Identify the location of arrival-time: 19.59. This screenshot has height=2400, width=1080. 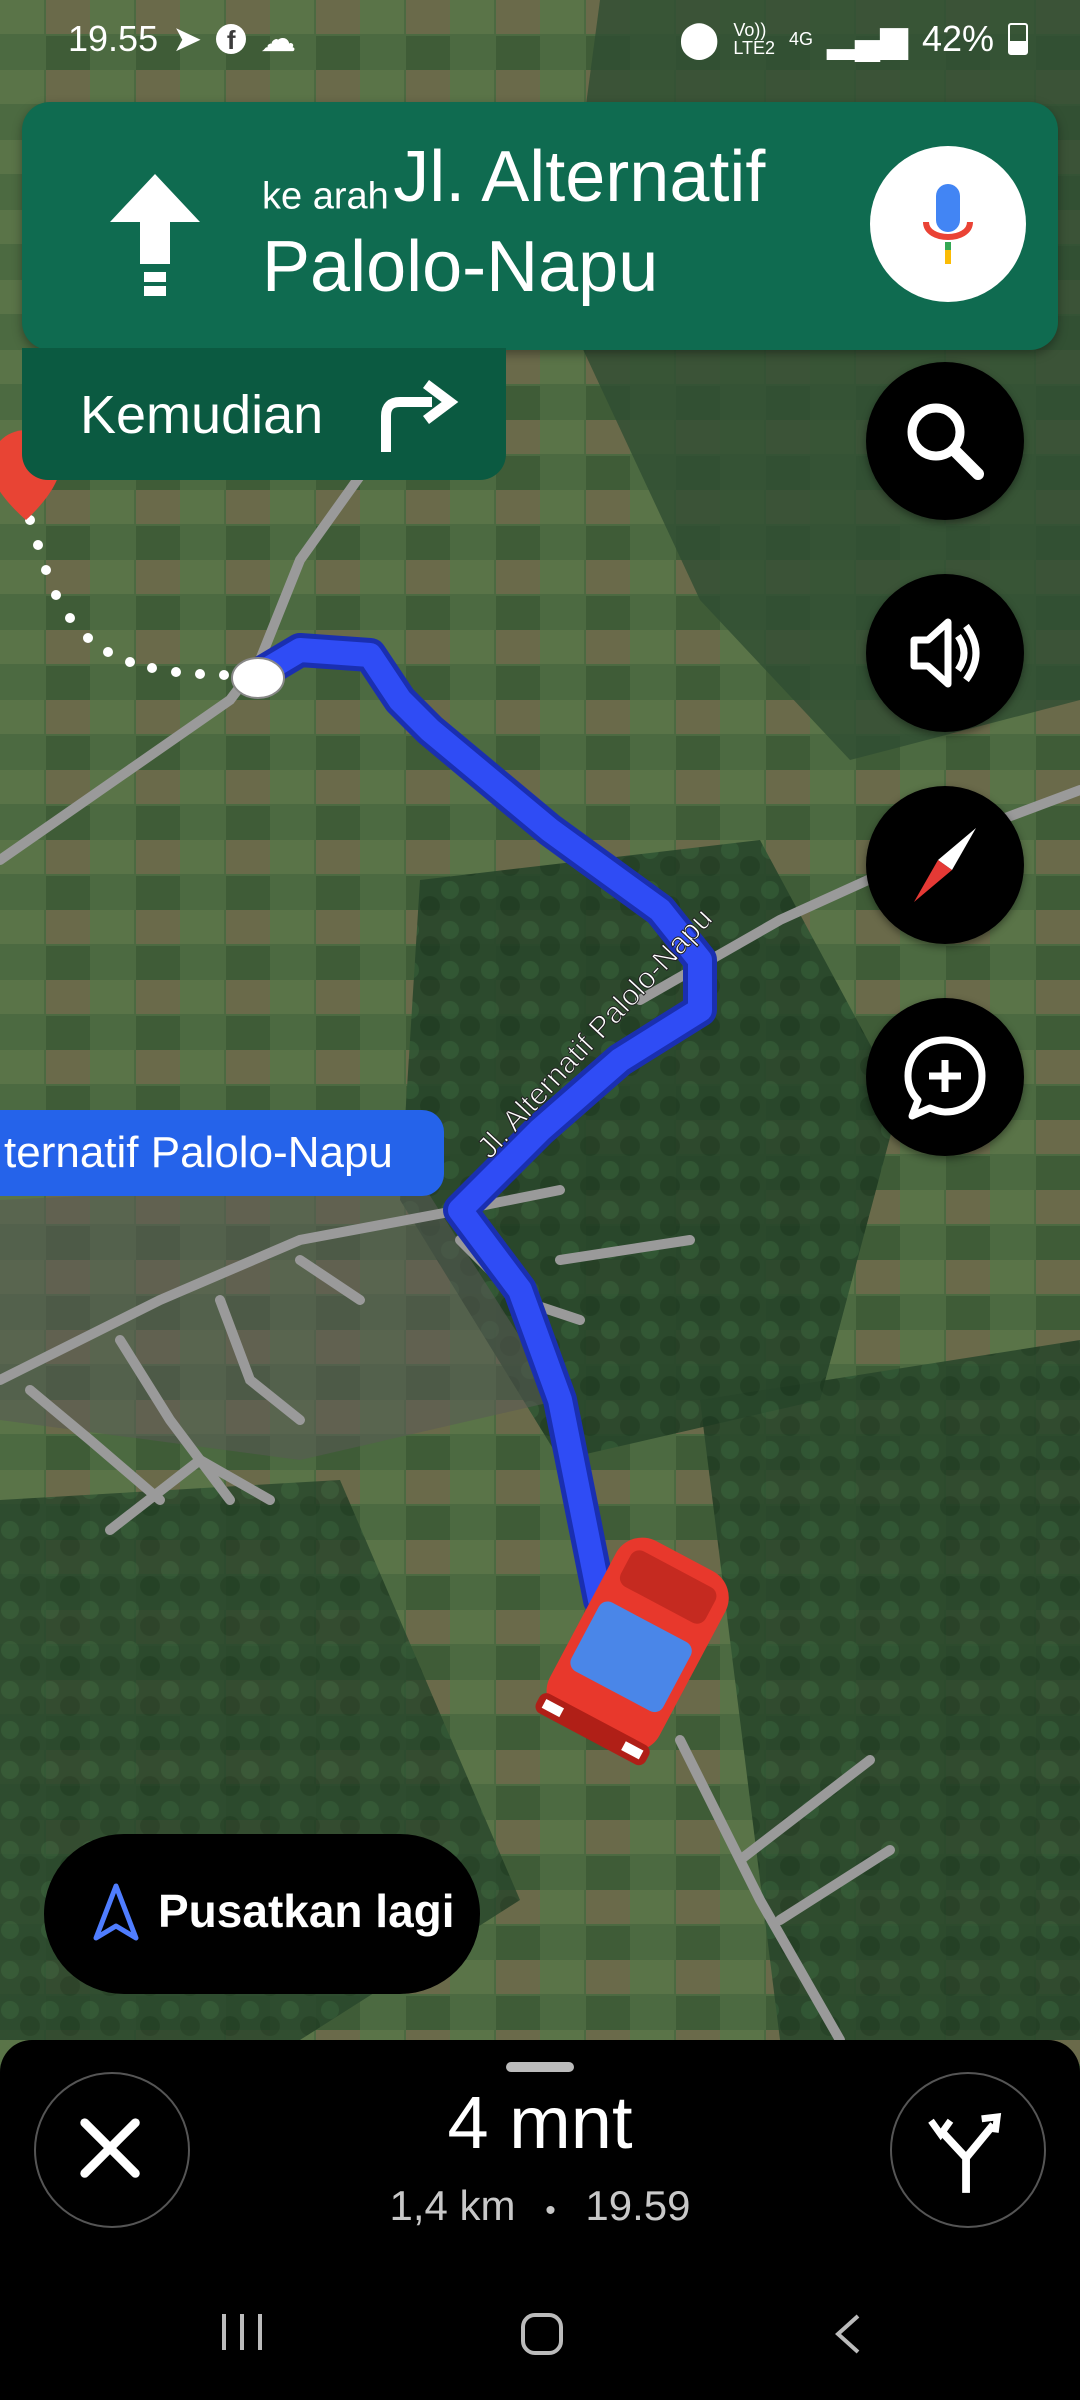
(638, 2205).